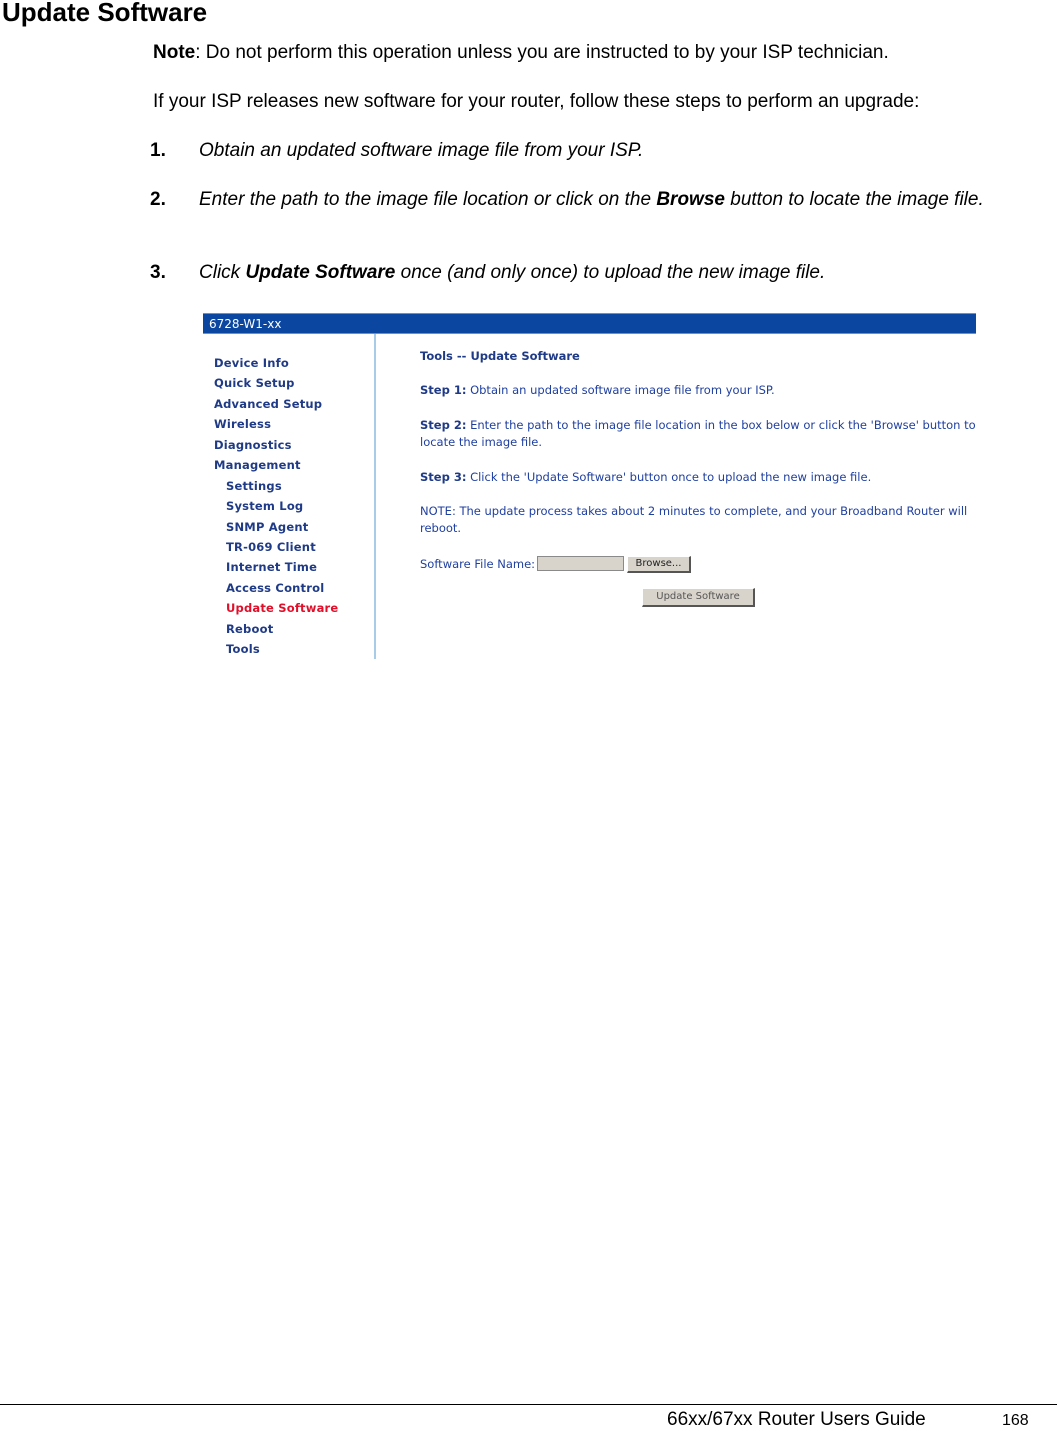 Image resolution: width=1057 pixels, height=1431 pixels. I want to click on software-file-name-label: Software File Name:, so click(478, 564).